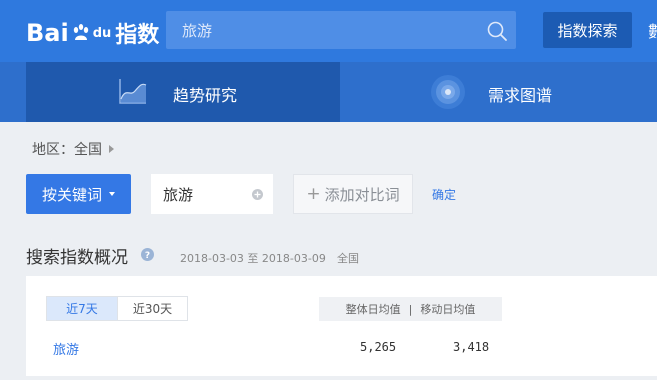 The height and width of the screenshot is (380, 657). I want to click on tab-demand-graph: 需求图谱, so click(498, 92).